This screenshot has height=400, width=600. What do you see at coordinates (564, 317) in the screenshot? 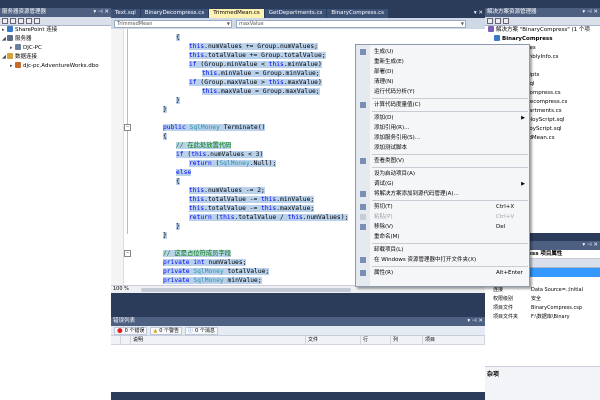
I see `property-value: F:\数据库\Binary` at bounding box center [564, 317].